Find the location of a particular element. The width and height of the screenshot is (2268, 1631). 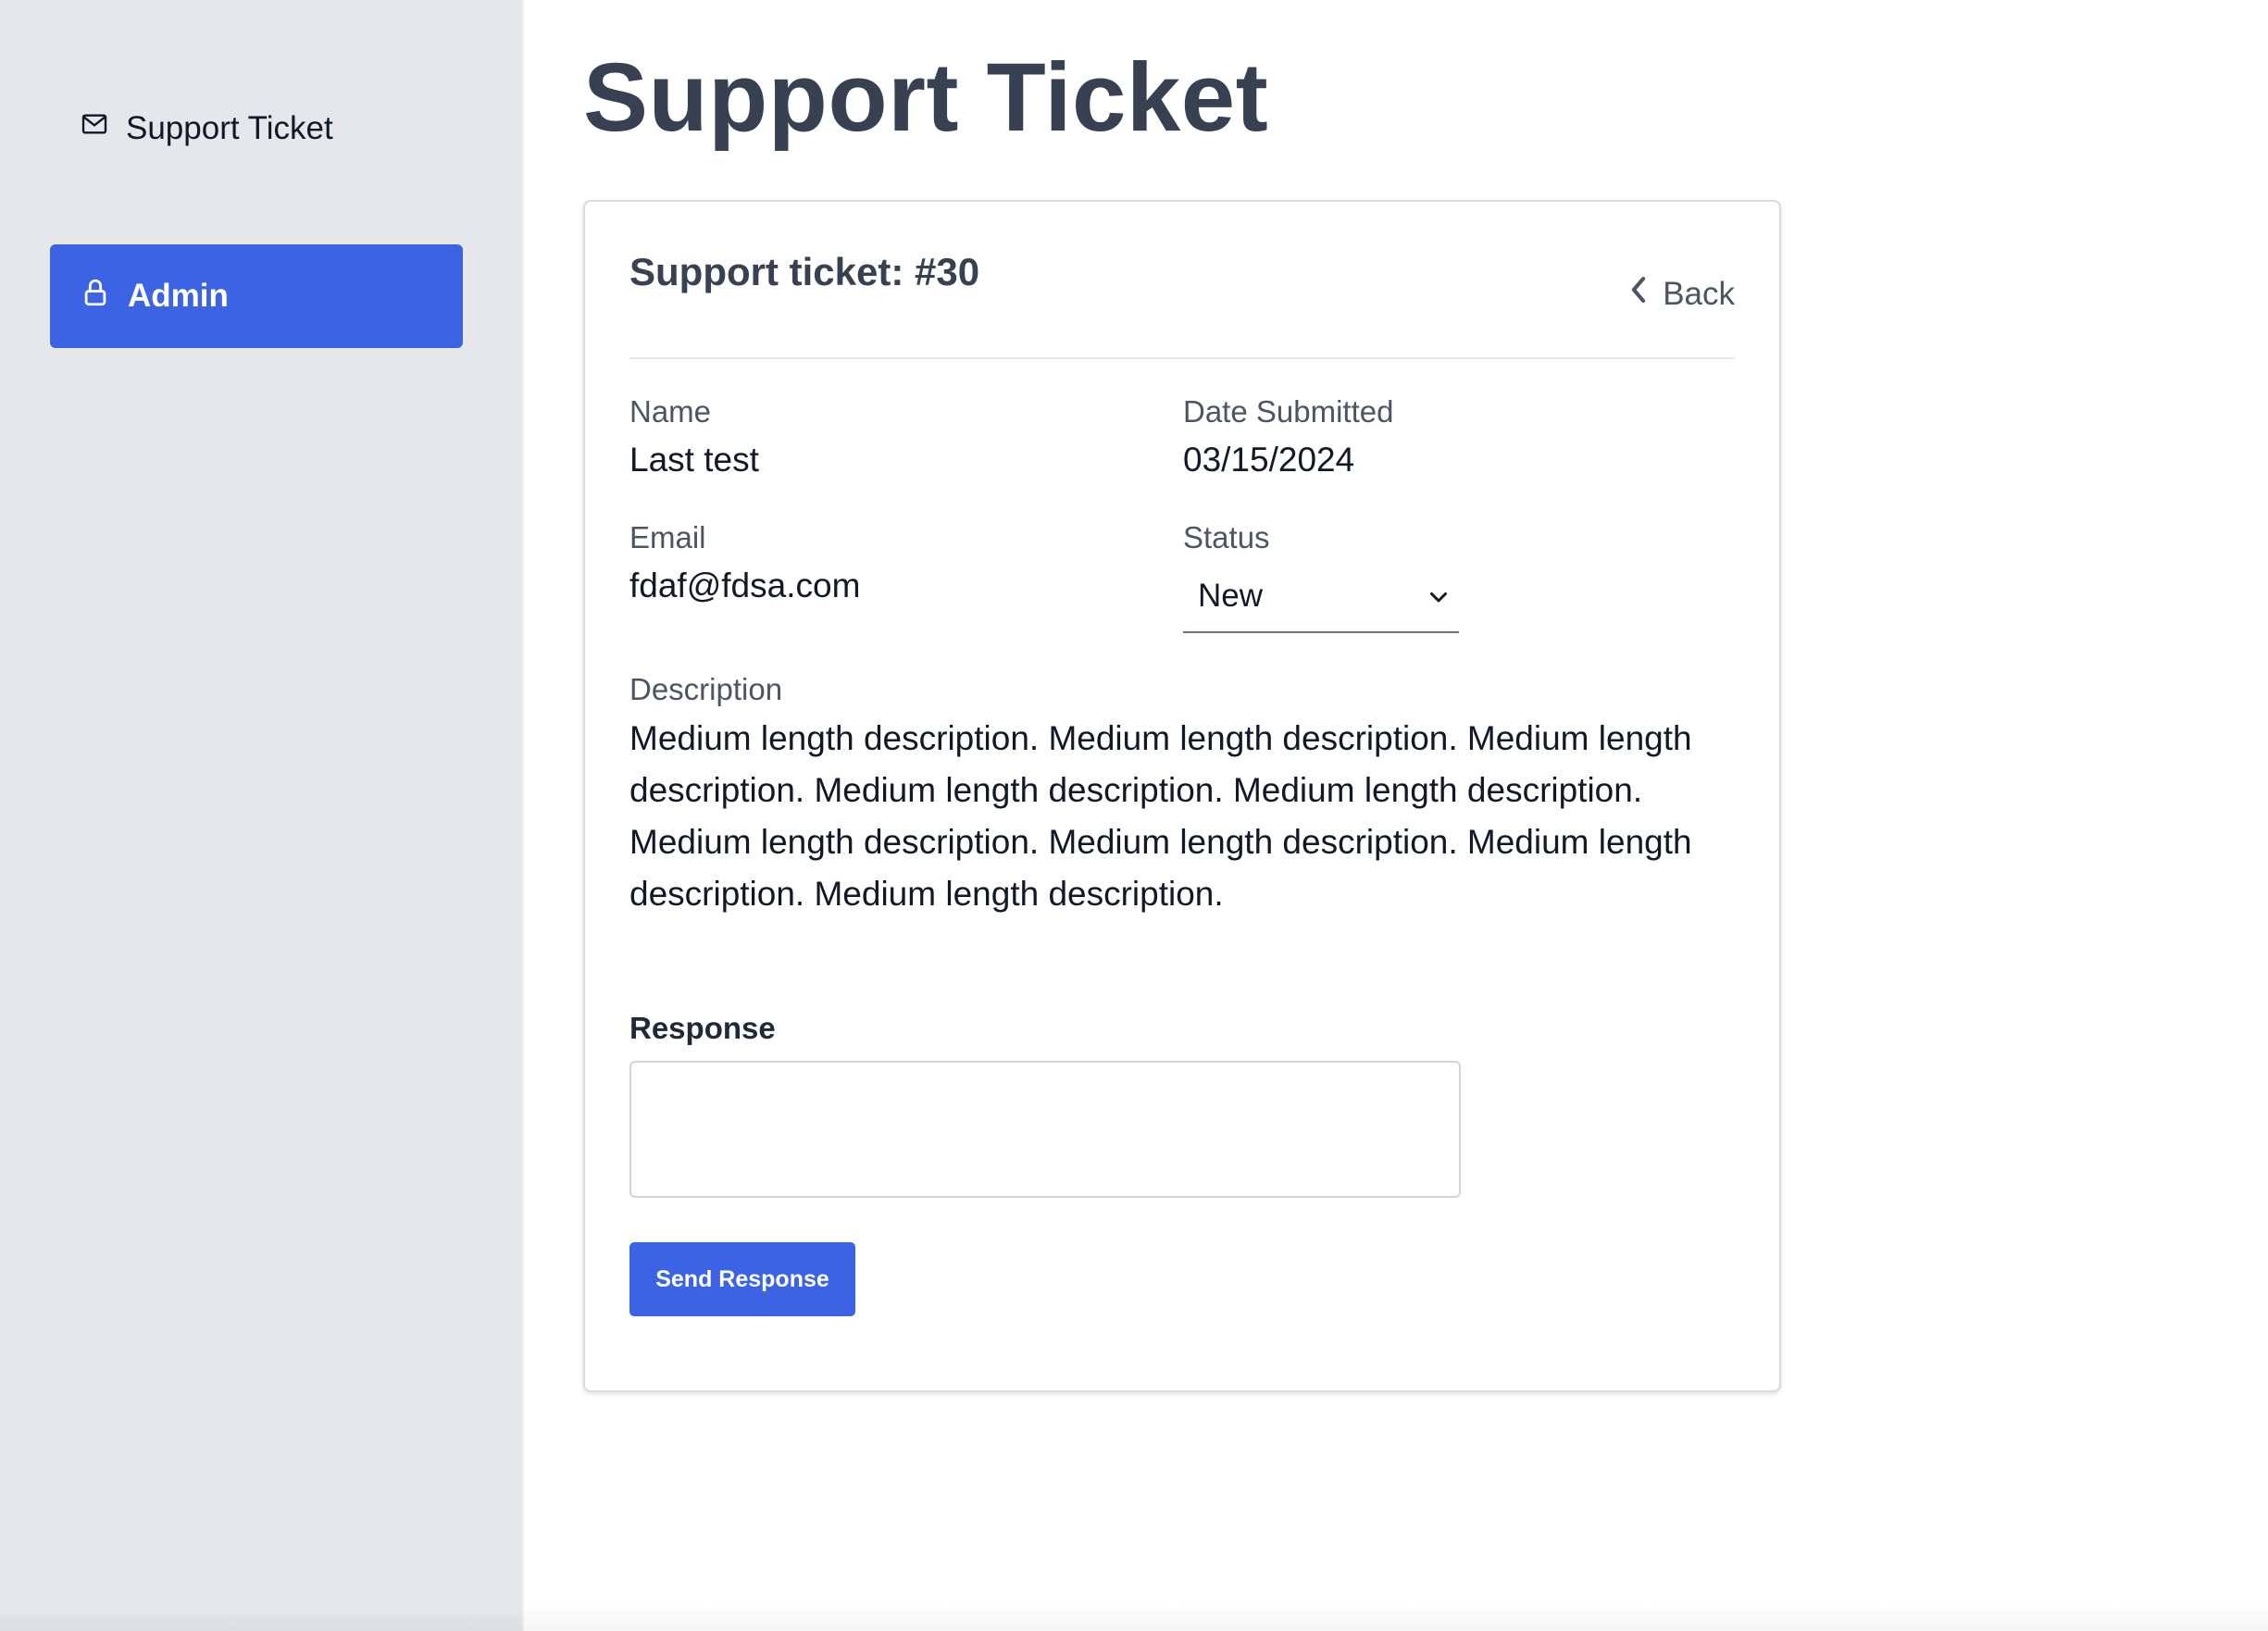

page-title: Support Ticket is located at coordinates (926, 98).